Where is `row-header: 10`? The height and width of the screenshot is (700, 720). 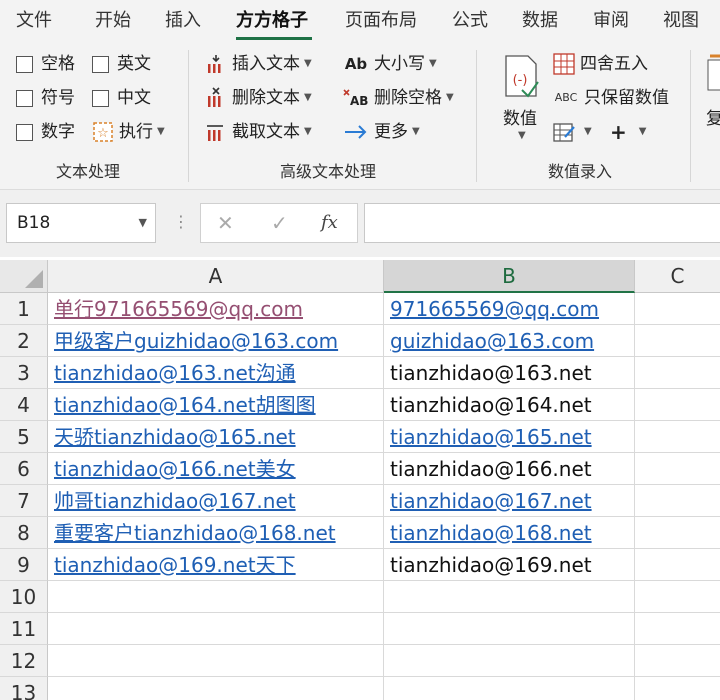
row-header: 10 is located at coordinates (24, 597).